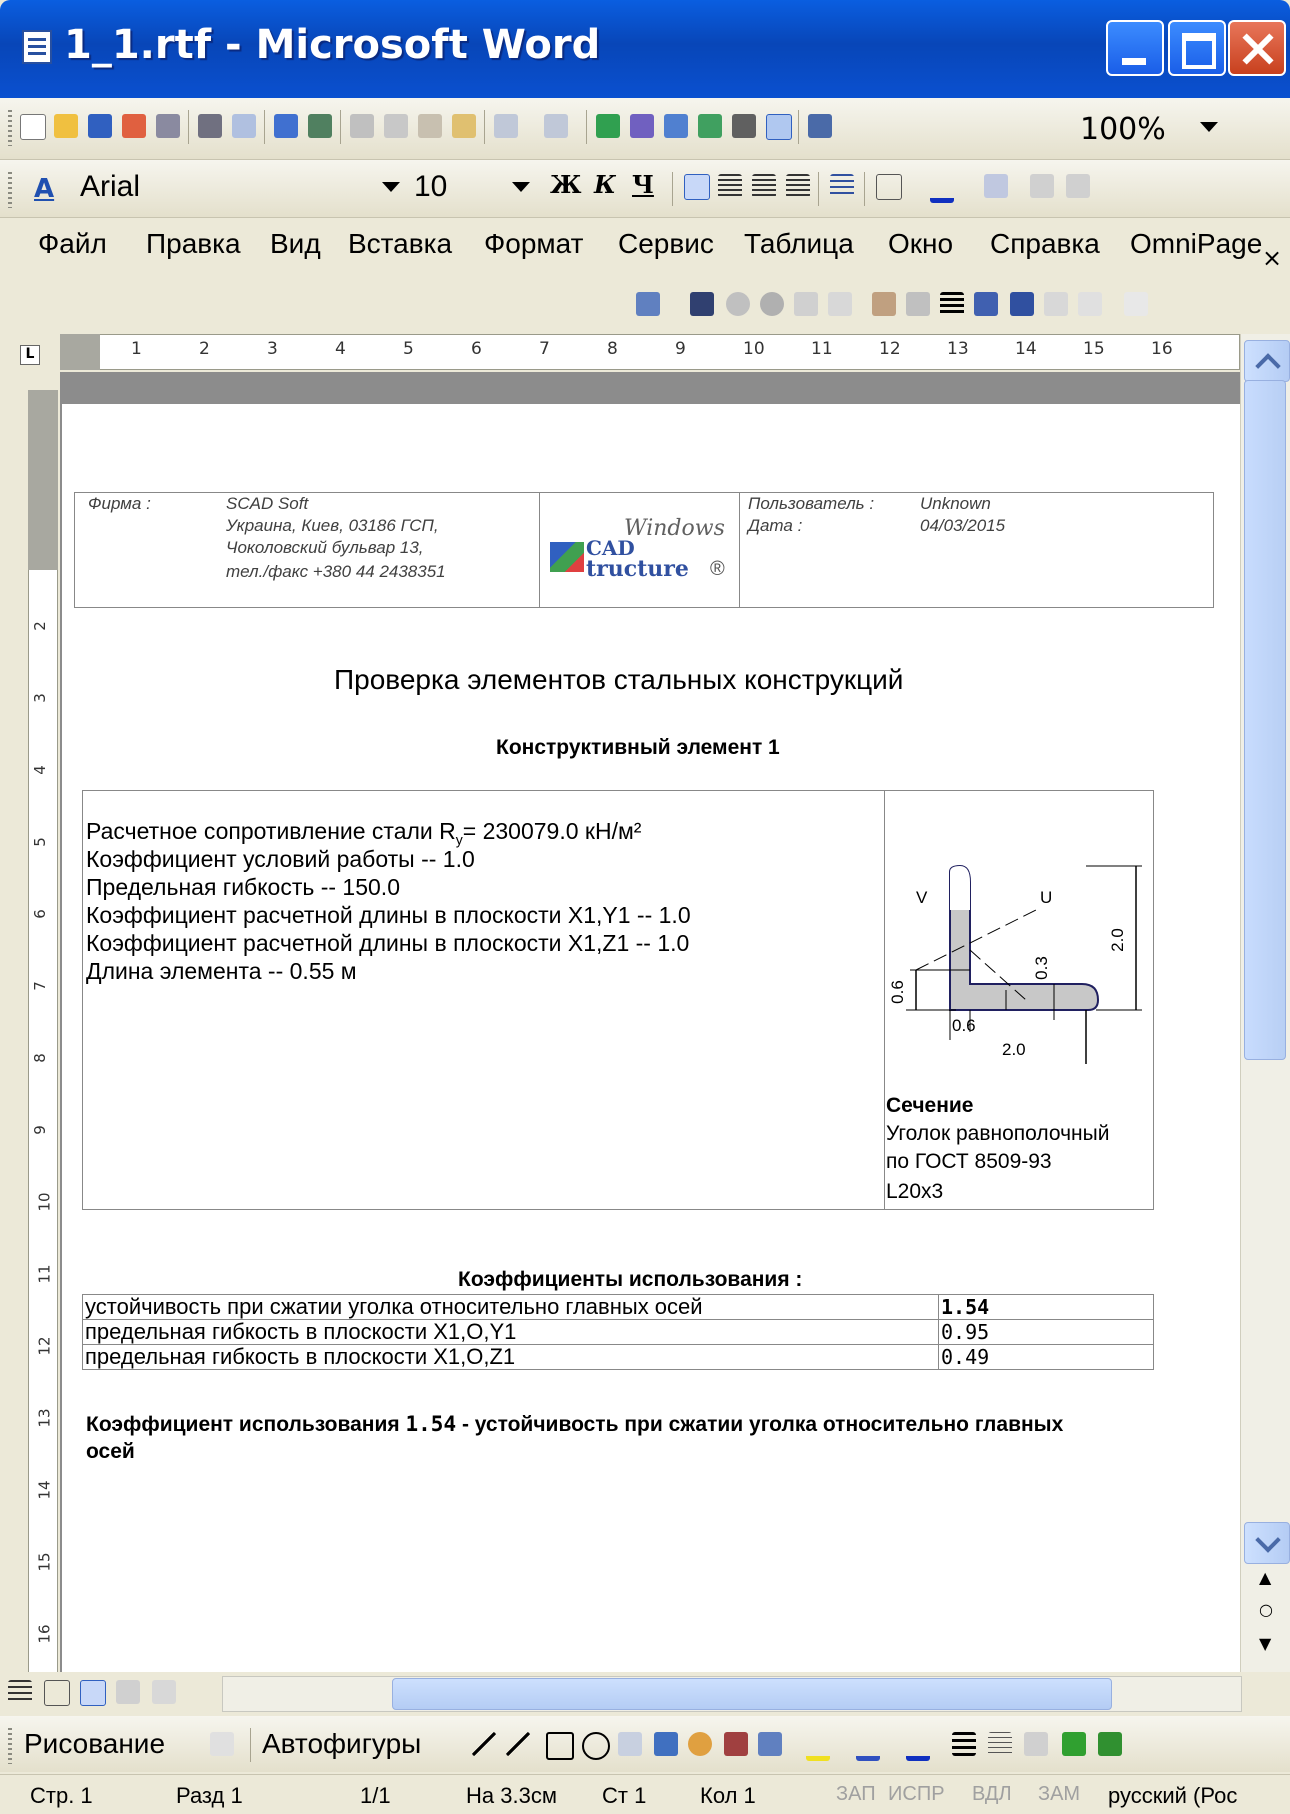  What do you see at coordinates (986, 304) in the screenshot?
I see `compress-picture-icon` at bounding box center [986, 304].